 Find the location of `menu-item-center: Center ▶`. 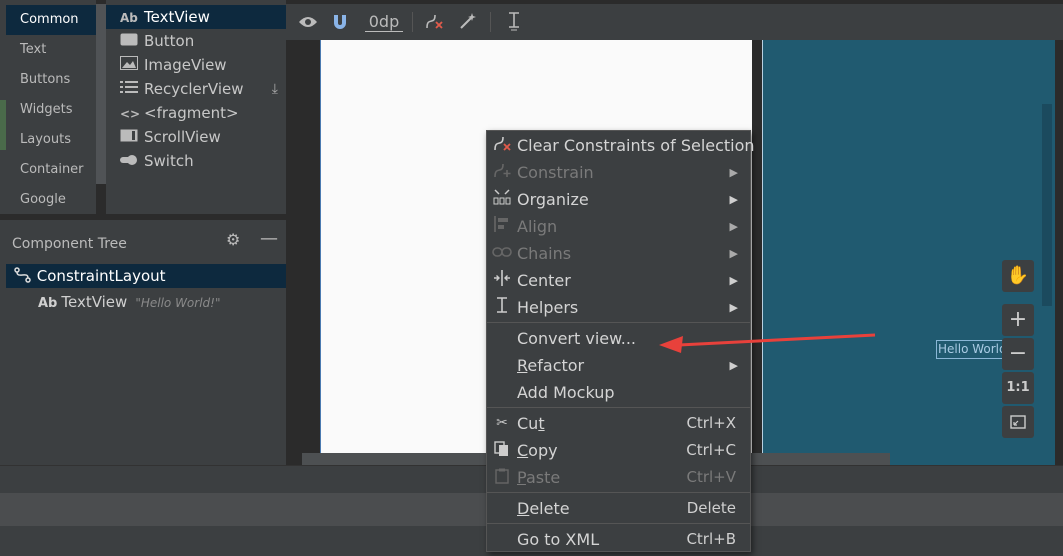

menu-item-center: Center ▶ is located at coordinates (618, 280).